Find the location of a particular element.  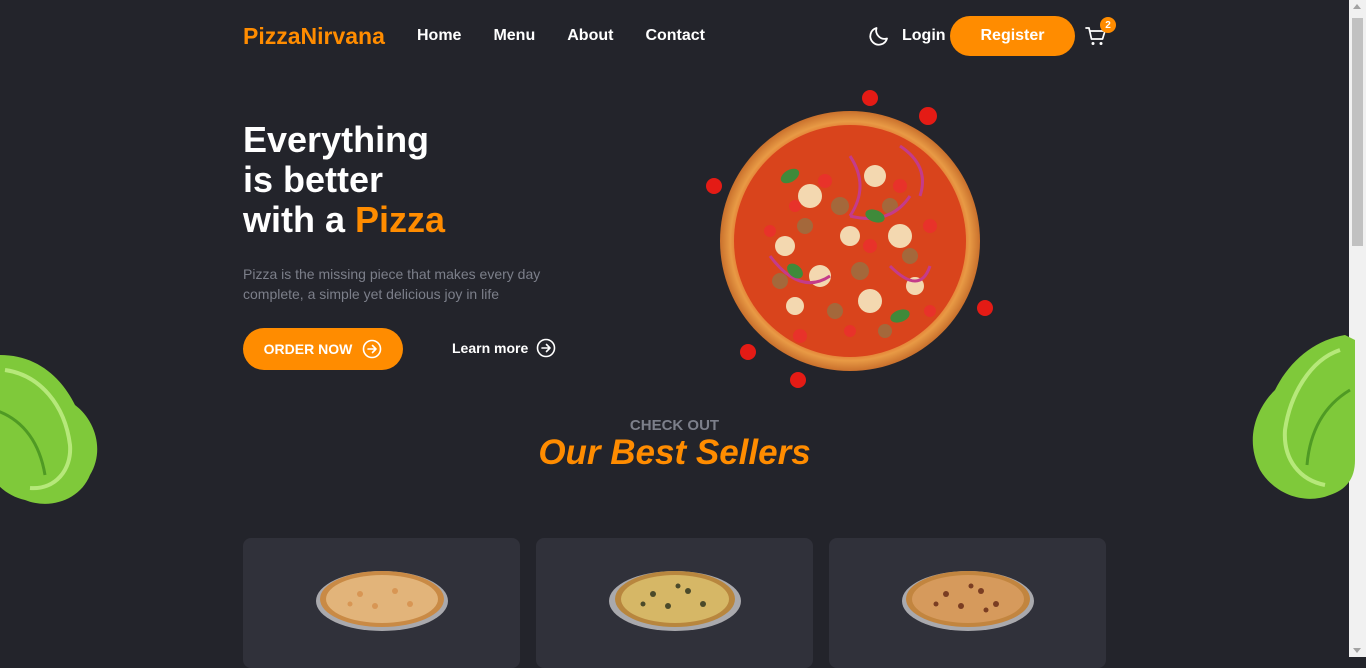

nav-contact: Contact is located at coordinates (675, 36).